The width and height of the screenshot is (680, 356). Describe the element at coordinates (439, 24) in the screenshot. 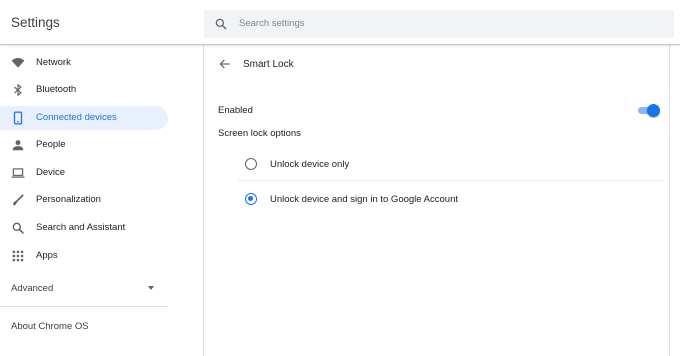

I see `search-input: Search settings` at that location.